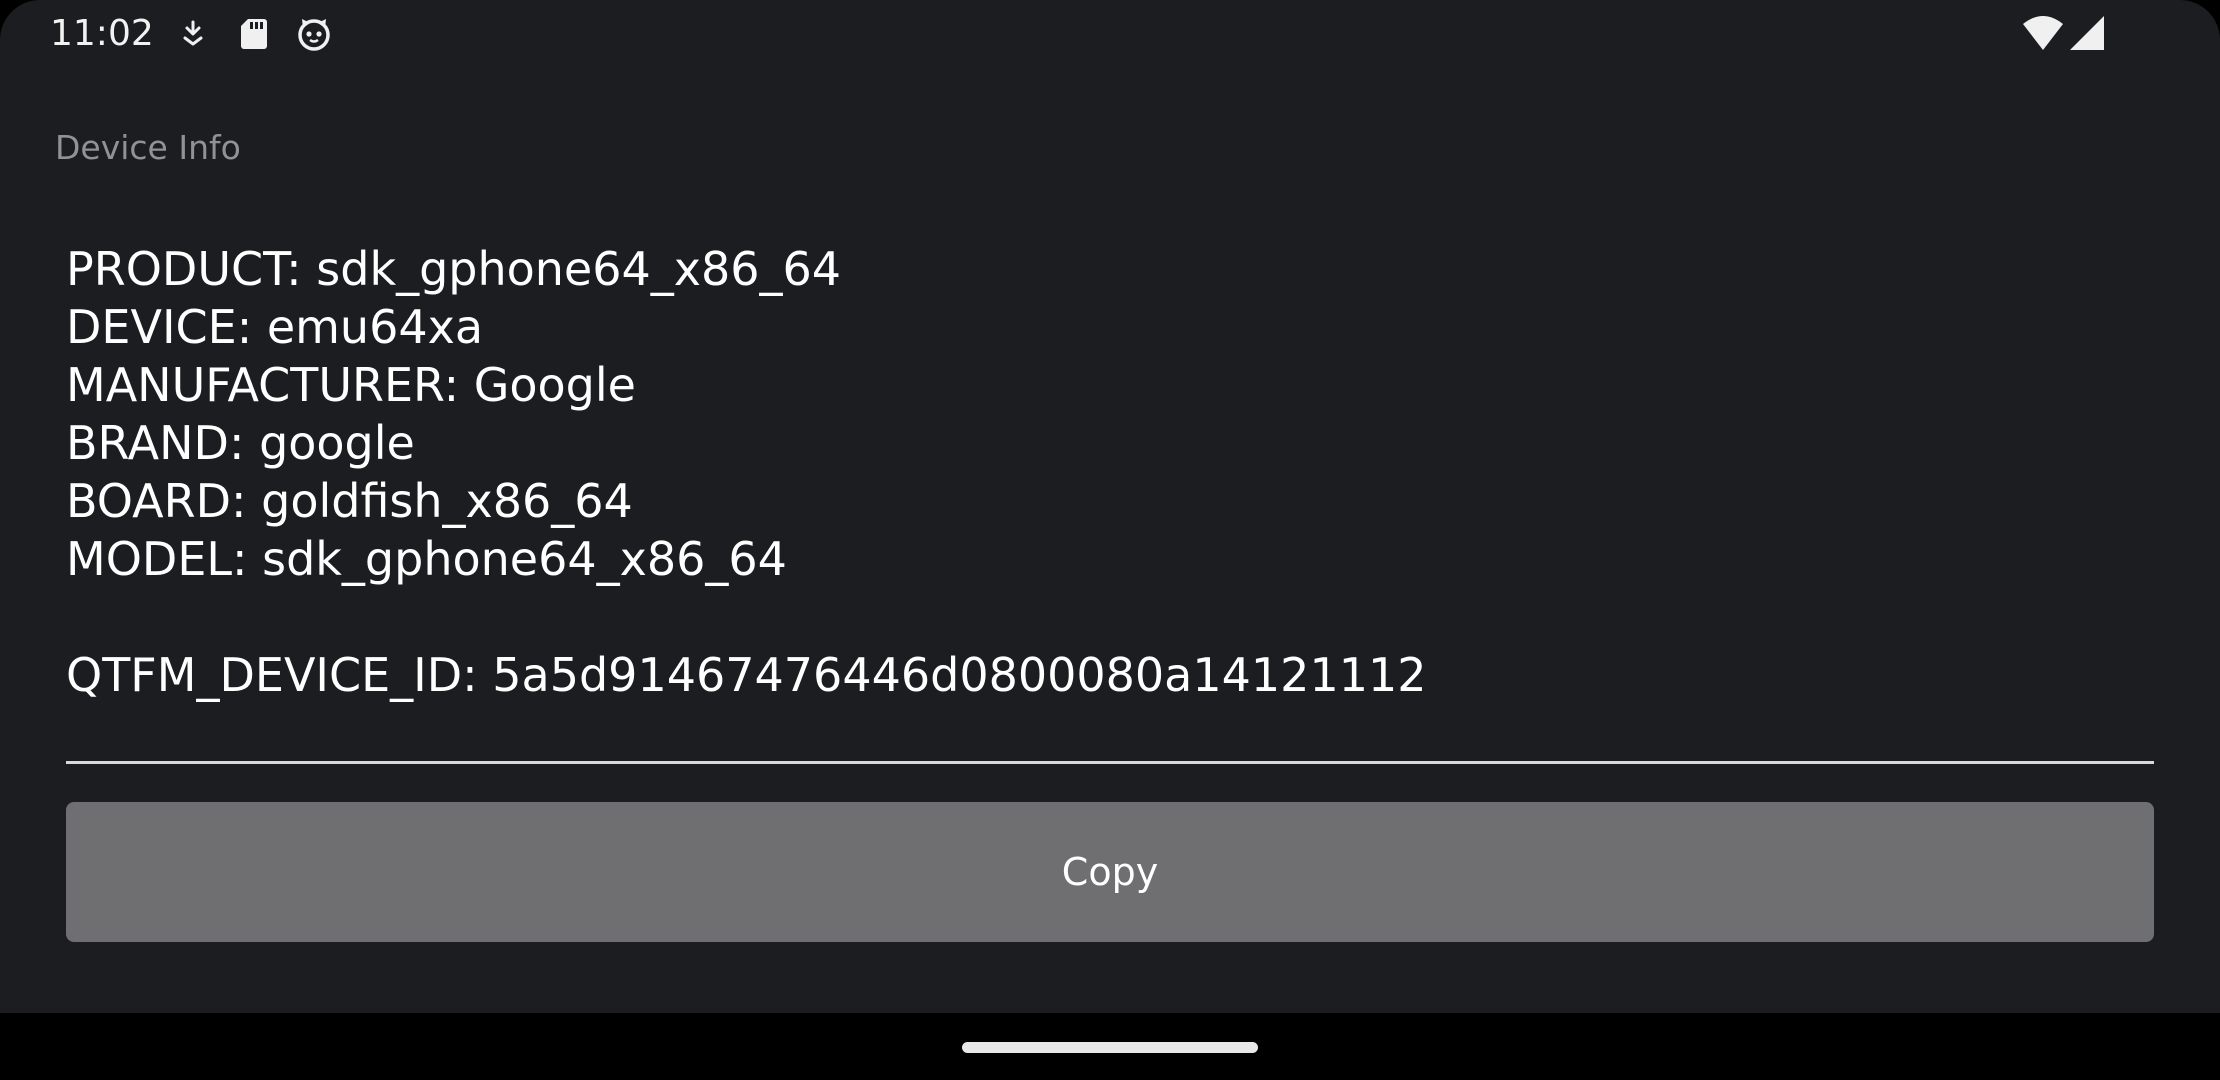 Image resolution: width=2220 pixels, height=1080 pixels. What do you see at coordinates (2043, 33) in the screenshot?
I see `wifi-icon` at bounding box center [2043, 33].